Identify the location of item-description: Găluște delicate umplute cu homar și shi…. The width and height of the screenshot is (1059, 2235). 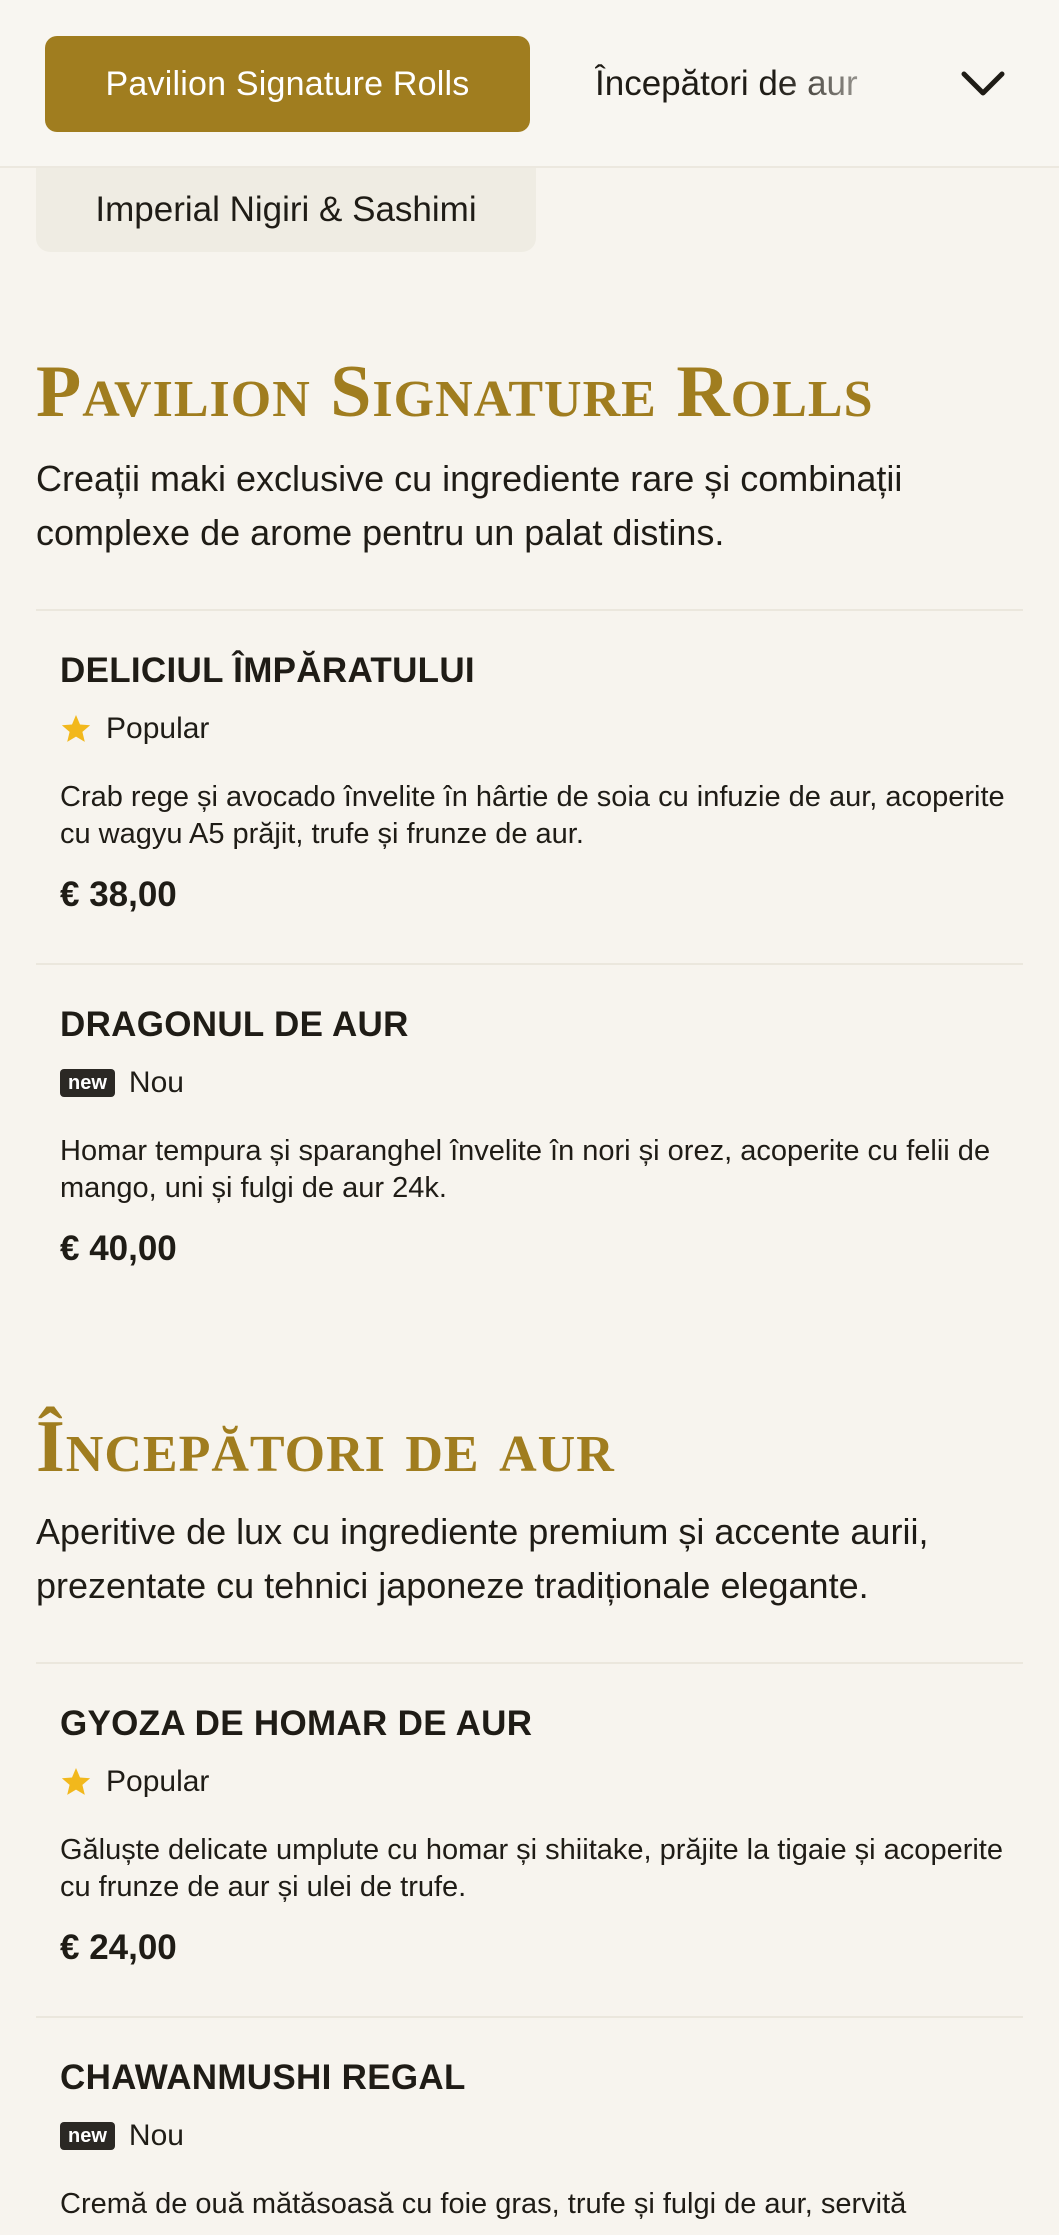
(531, 1868).